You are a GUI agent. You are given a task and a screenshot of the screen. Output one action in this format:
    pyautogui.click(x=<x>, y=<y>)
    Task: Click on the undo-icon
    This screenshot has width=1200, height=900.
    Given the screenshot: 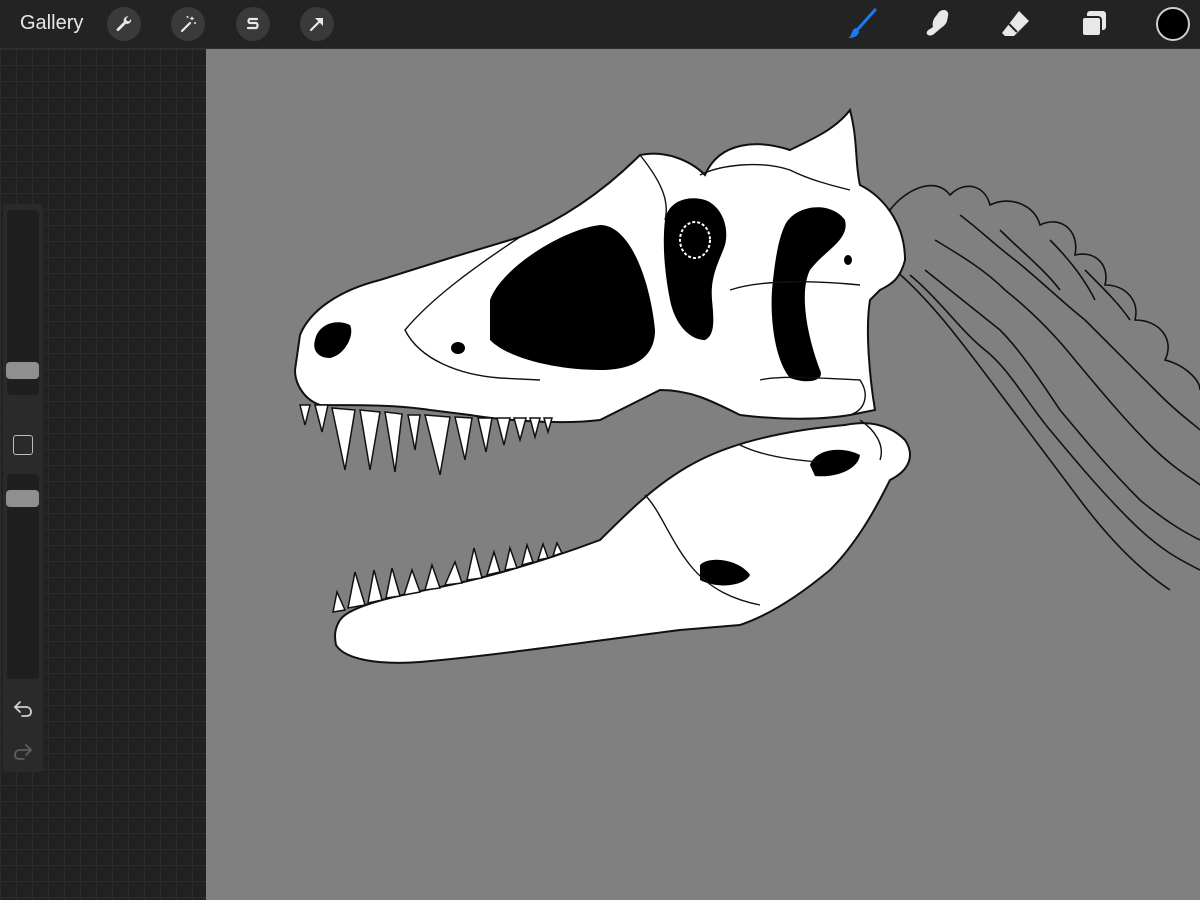 What is the action you would take?
    pyautogui.click(x=23, y=708)
    